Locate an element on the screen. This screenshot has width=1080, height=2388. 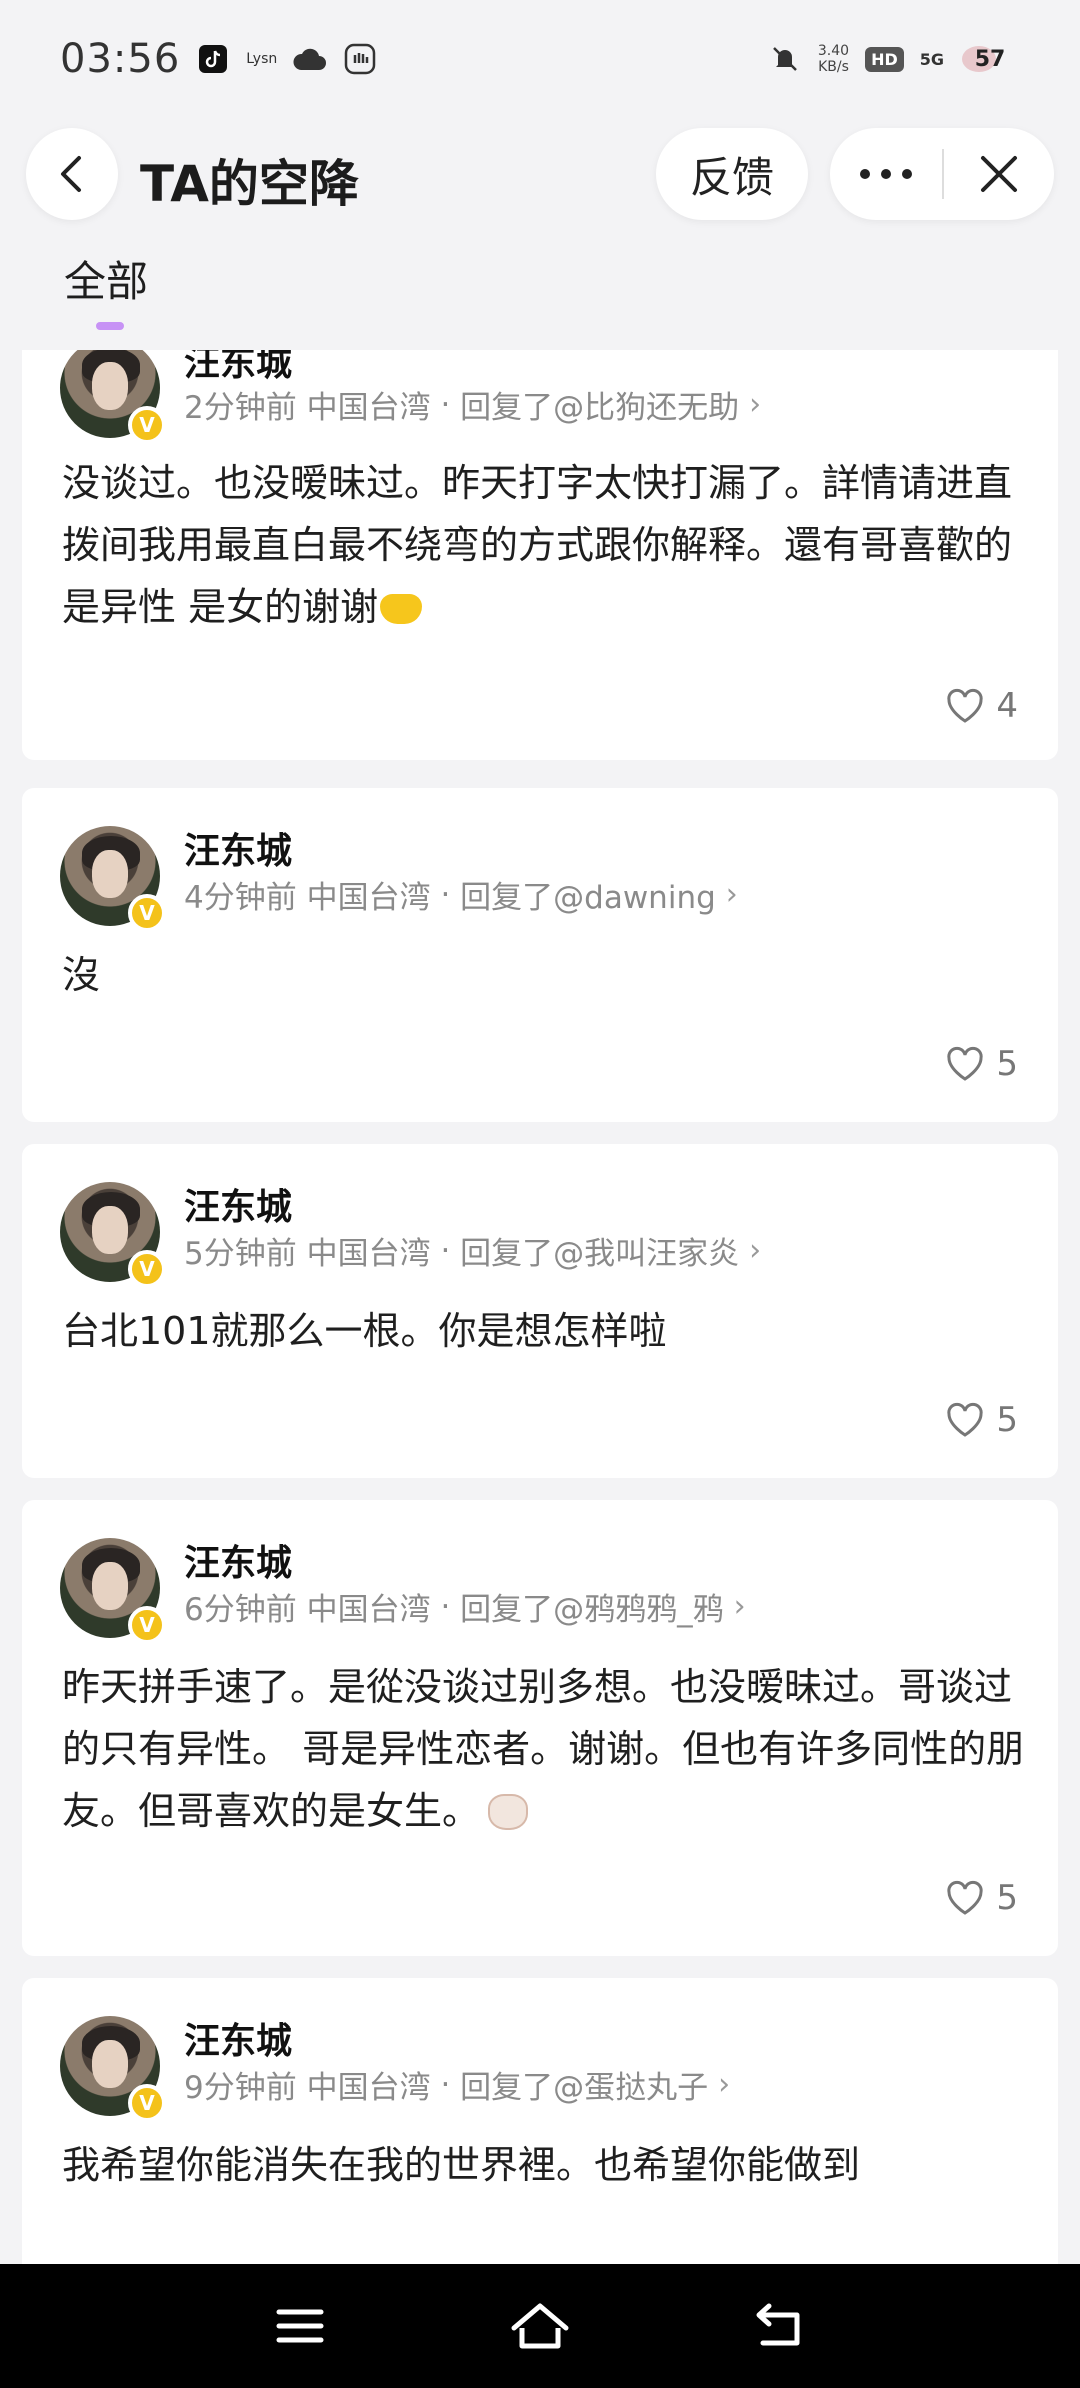
net-speed-unit: KB/s is located at coordinates (833, 67).